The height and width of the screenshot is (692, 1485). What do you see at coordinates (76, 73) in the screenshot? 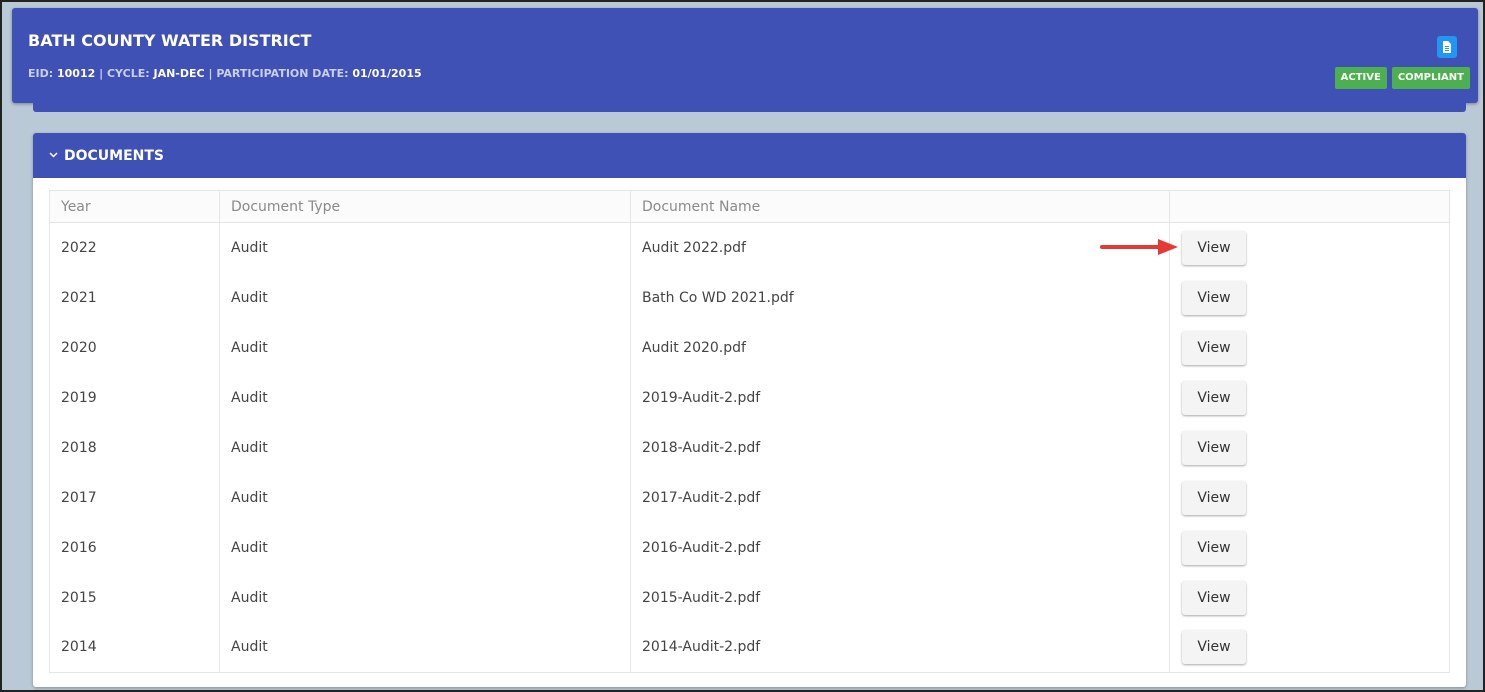
I see `eid-value: 10012` at bounding box center [76, 73].